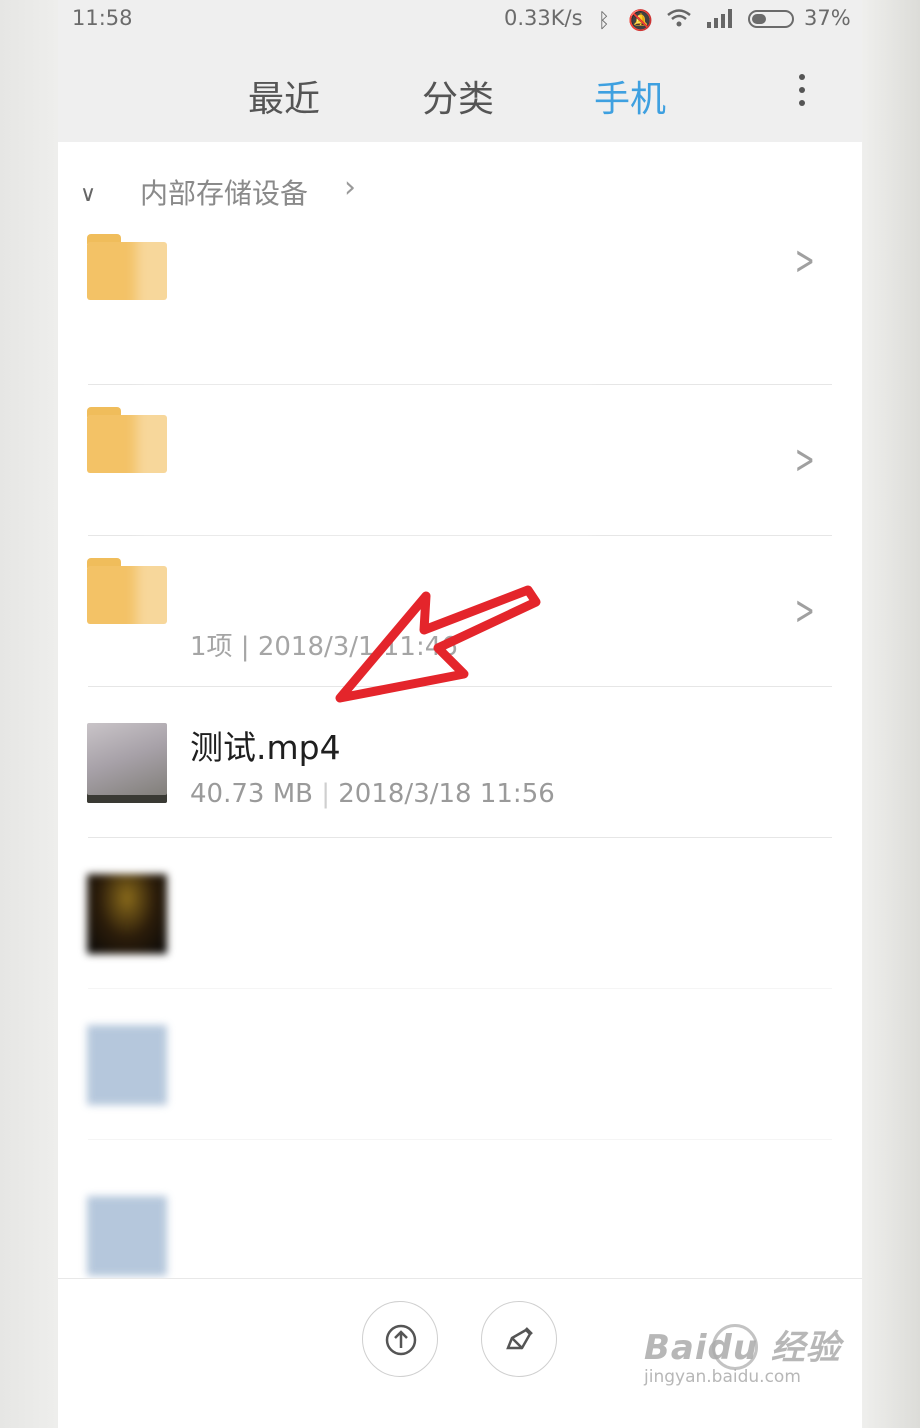 The width and height of the screenshot is (920, 1428). Describe the element at coordinates (827, 18) in the screenshot. I see `battery-percent: 37%` at that location.